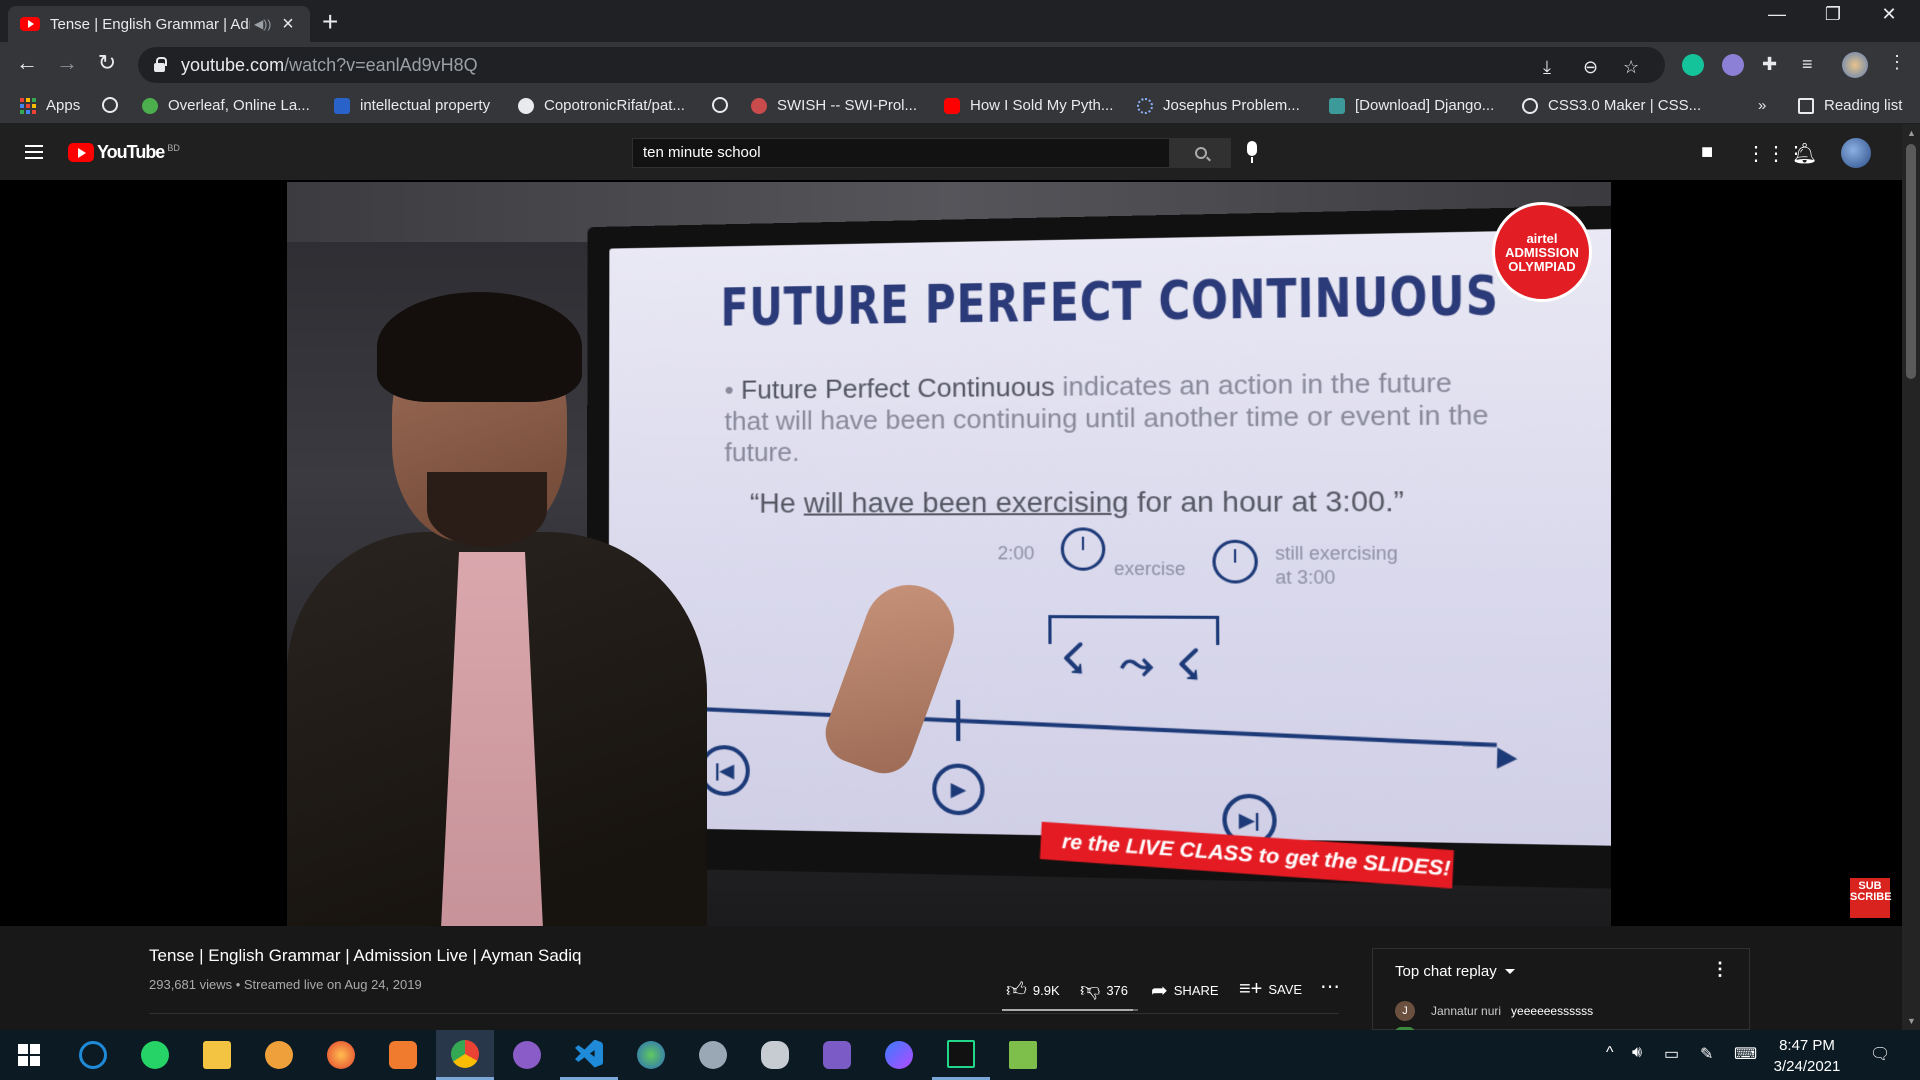 The image size is (1920, 1080). I want to click on chat-author-avatar: J, so click(1405, 1011).